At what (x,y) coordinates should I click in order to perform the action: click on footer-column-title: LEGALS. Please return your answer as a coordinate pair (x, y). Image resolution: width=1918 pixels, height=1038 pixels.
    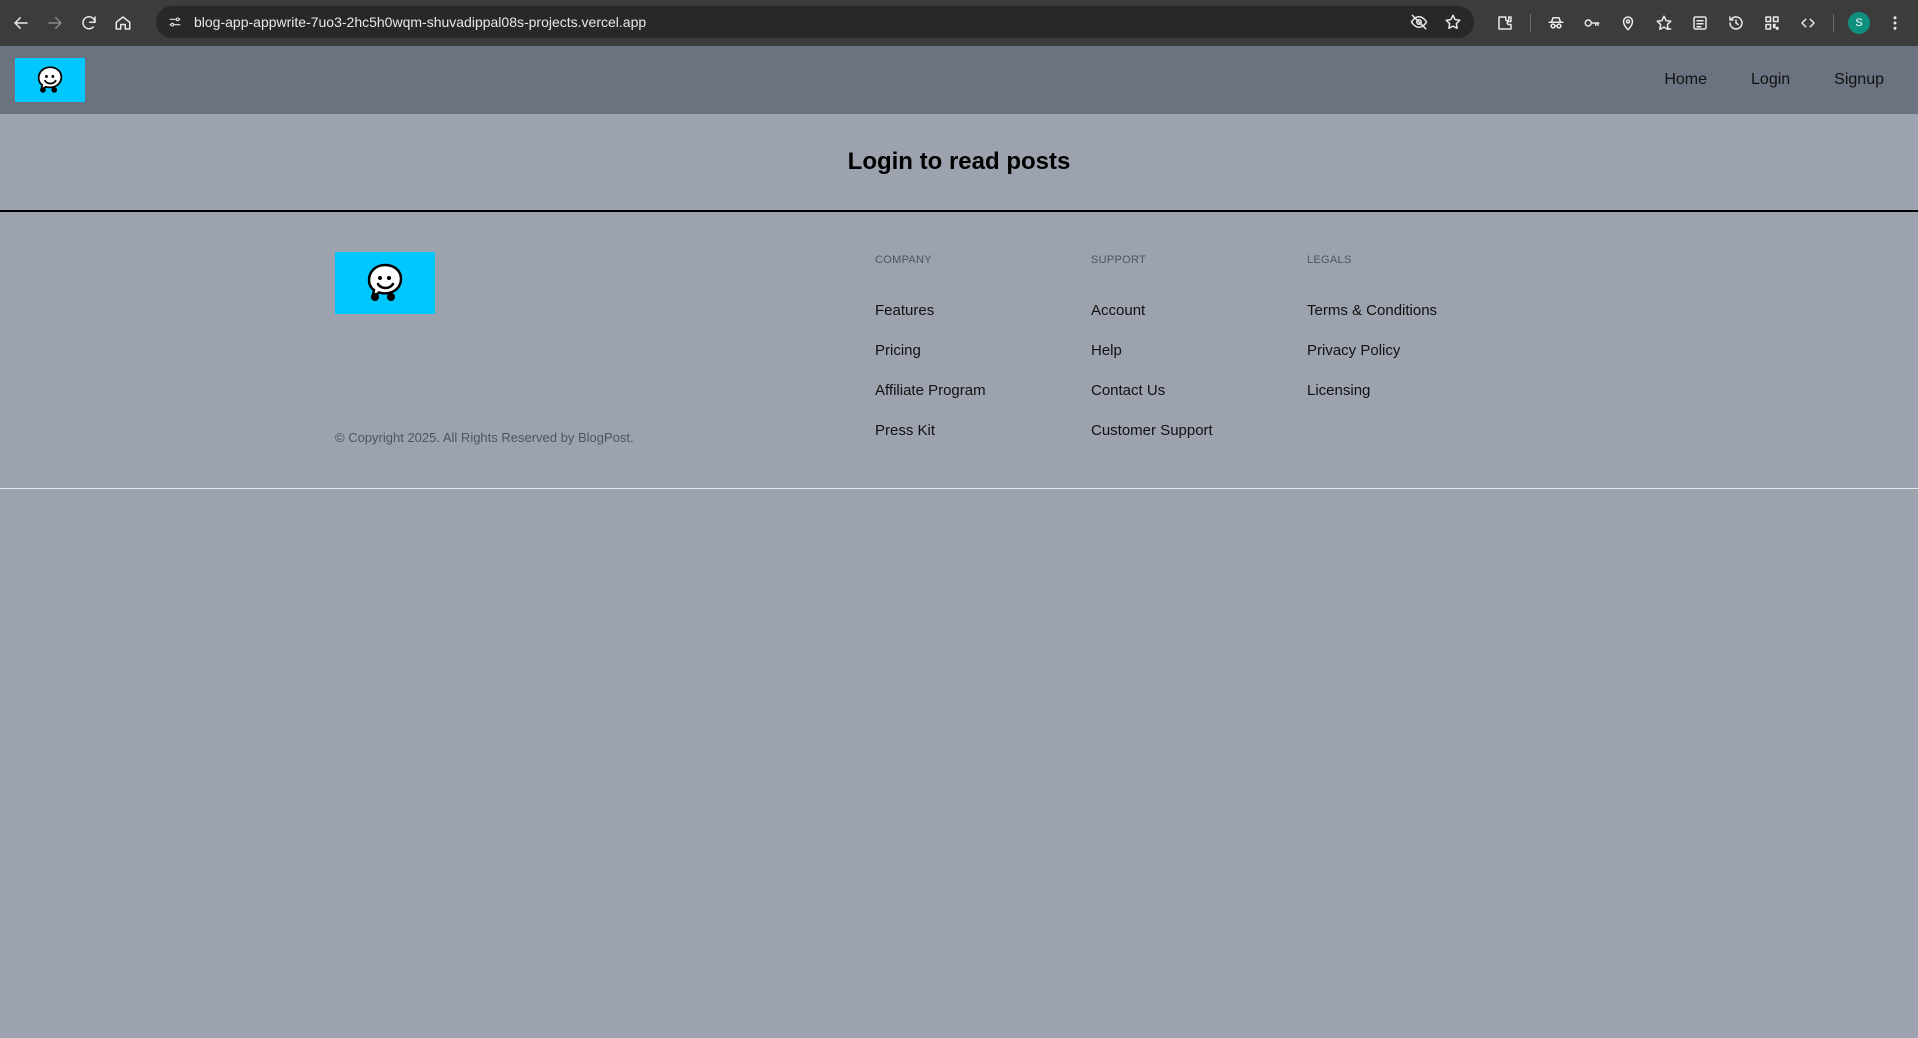
    Looking at the image, I should click on (1329, 260).